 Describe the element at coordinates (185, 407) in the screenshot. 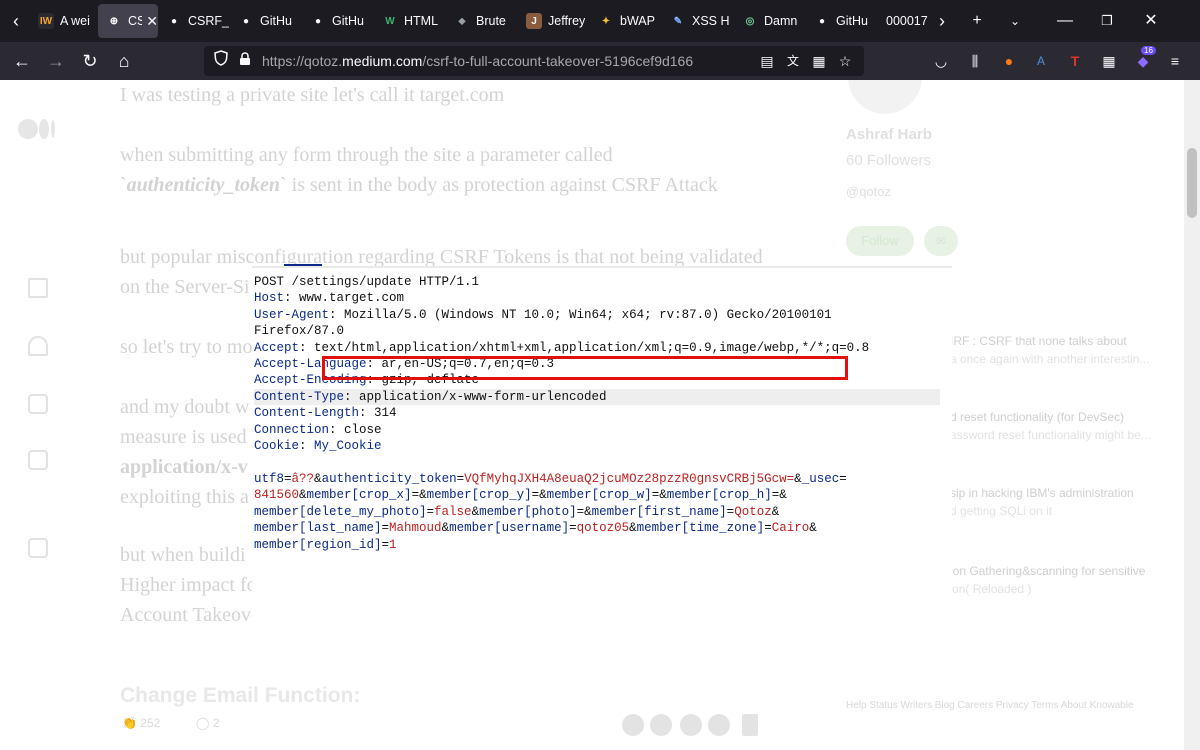

I see `article-paragraph: and my doubt w` at that location.